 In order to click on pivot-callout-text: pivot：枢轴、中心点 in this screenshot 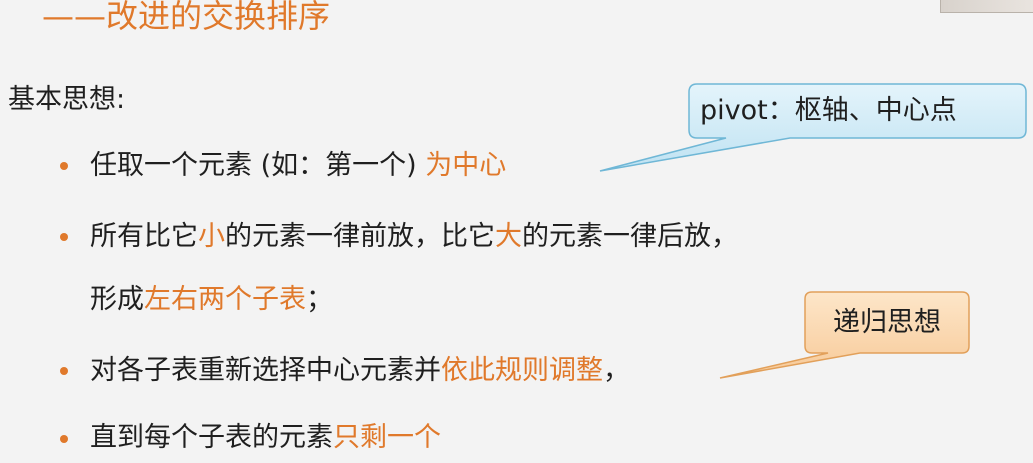, I will do `click(828, 110)`.